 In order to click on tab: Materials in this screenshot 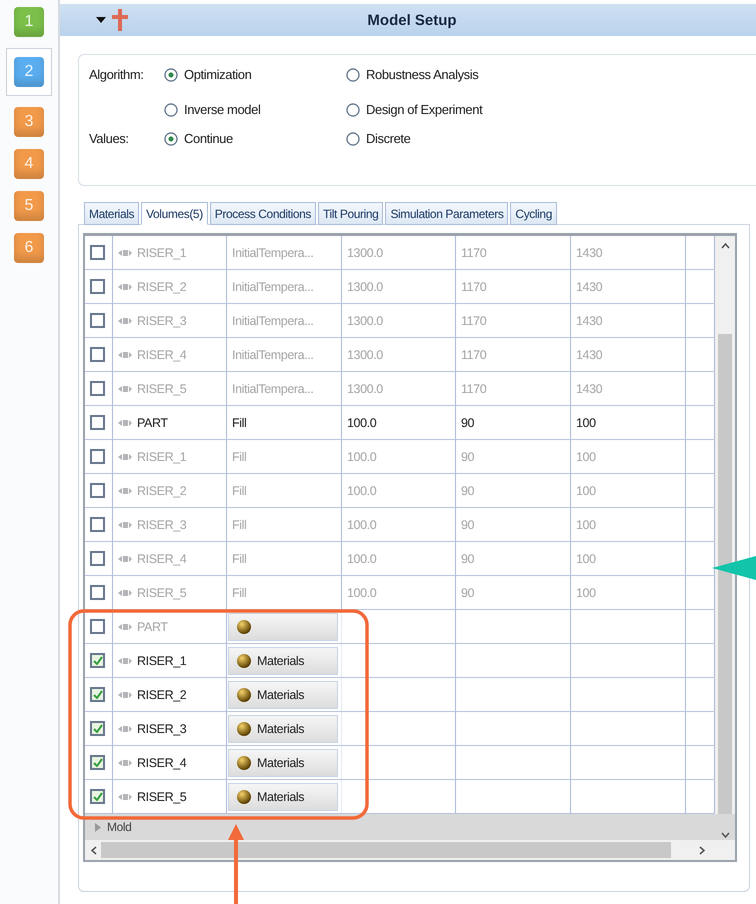, I will do `click(112, 213)`.